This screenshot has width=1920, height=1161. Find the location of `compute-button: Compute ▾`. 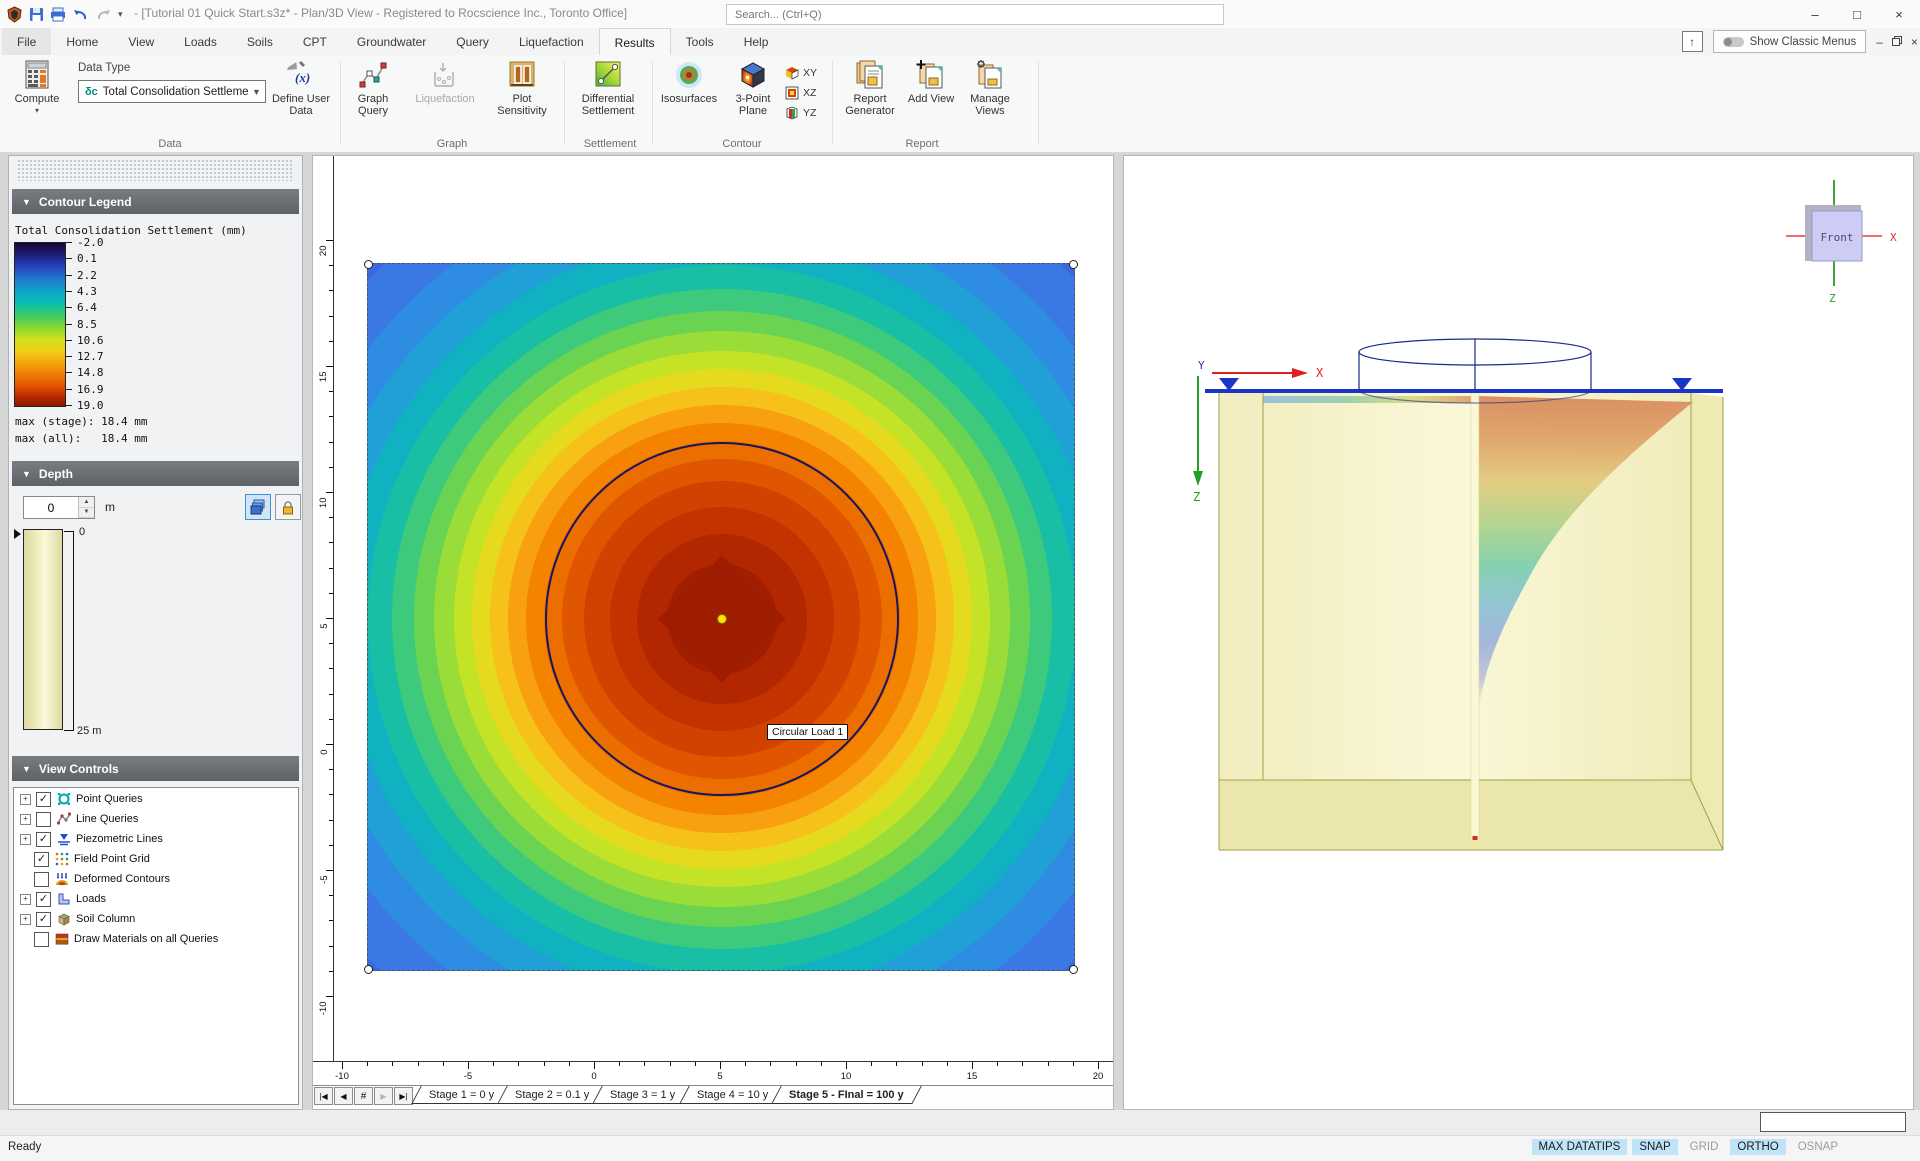

compute-button: Compute ▾ is located at coordinates (37, 88).